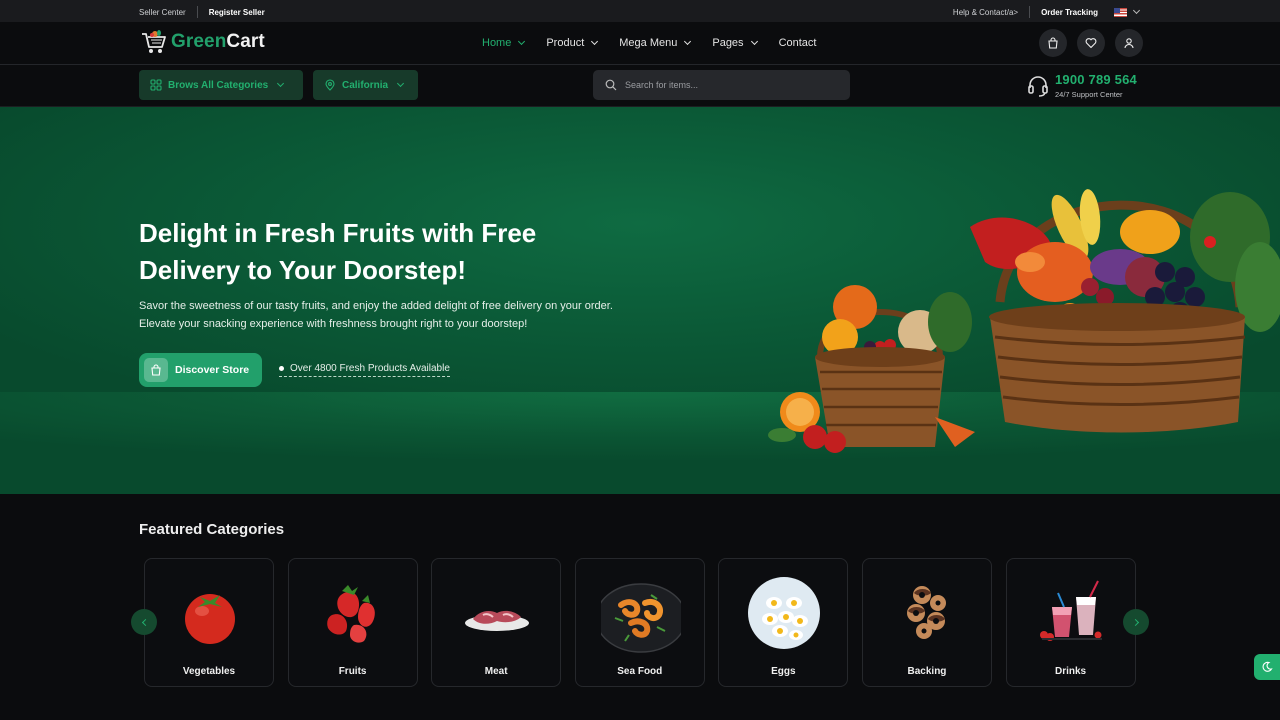 The image size is (1280, 720). I want to click on location-label: California, so click(365, 85).